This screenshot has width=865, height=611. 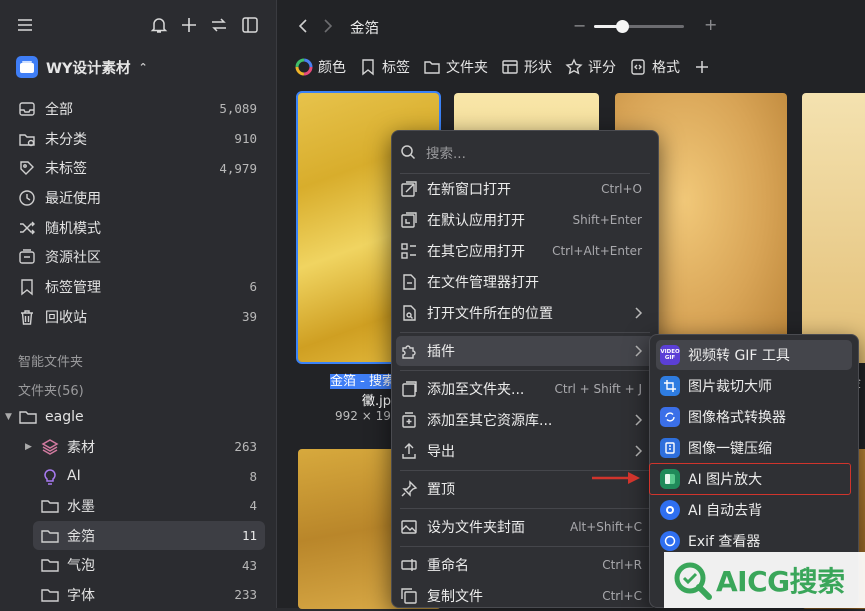 I want to click on file-dimensions: 992 × 192, so click(x=367, y=416).